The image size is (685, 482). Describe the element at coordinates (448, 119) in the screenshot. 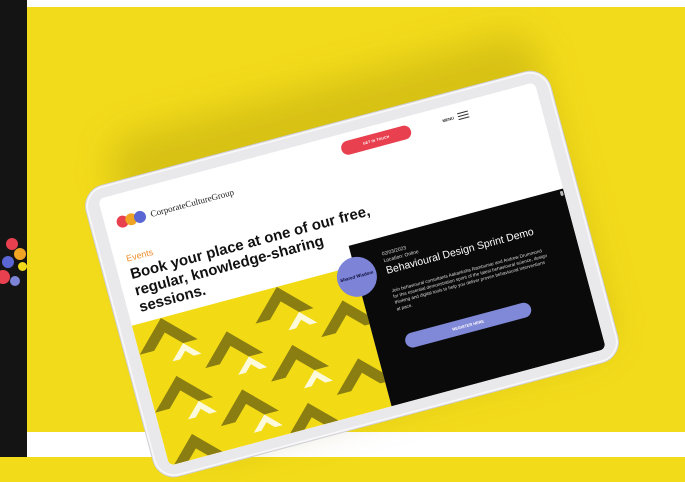

I see `menu-label: MENU` at that location.